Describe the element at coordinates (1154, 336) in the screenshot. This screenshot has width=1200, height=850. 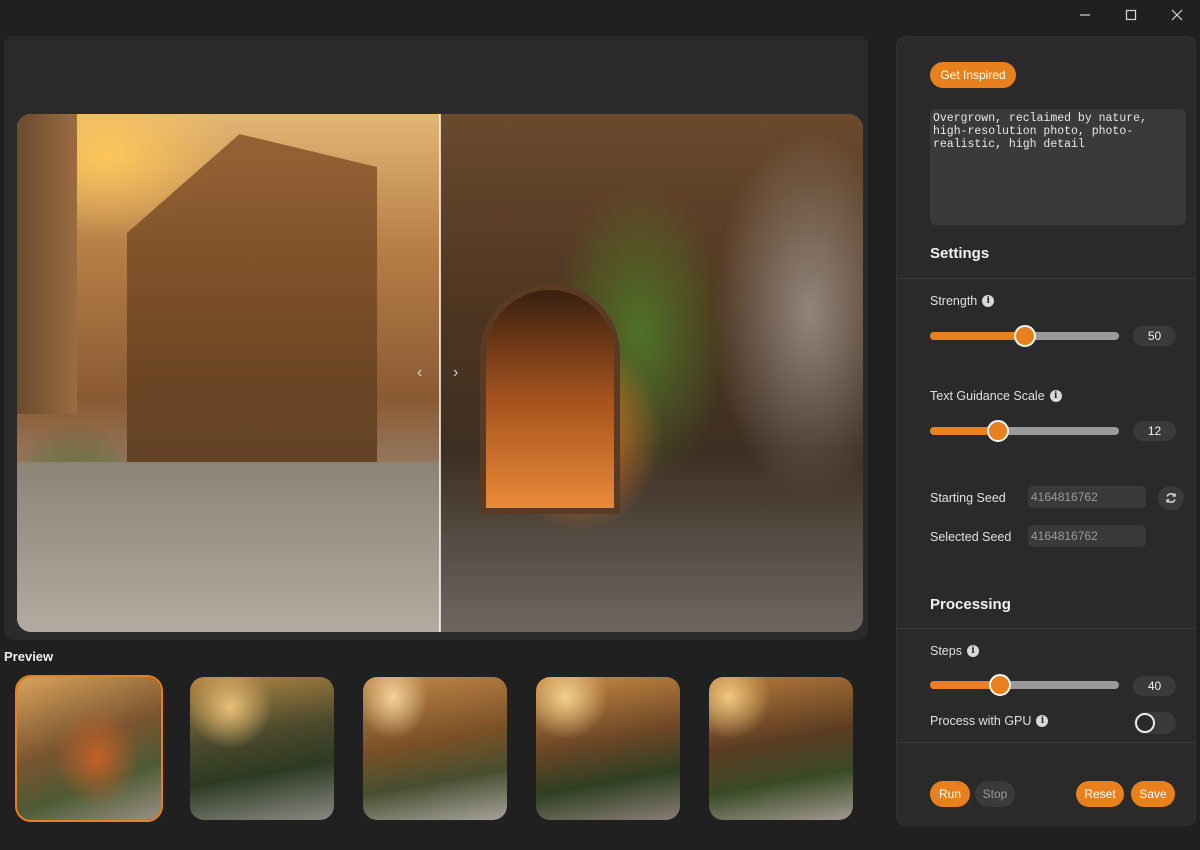
I see `strength-value: 50` at that location.